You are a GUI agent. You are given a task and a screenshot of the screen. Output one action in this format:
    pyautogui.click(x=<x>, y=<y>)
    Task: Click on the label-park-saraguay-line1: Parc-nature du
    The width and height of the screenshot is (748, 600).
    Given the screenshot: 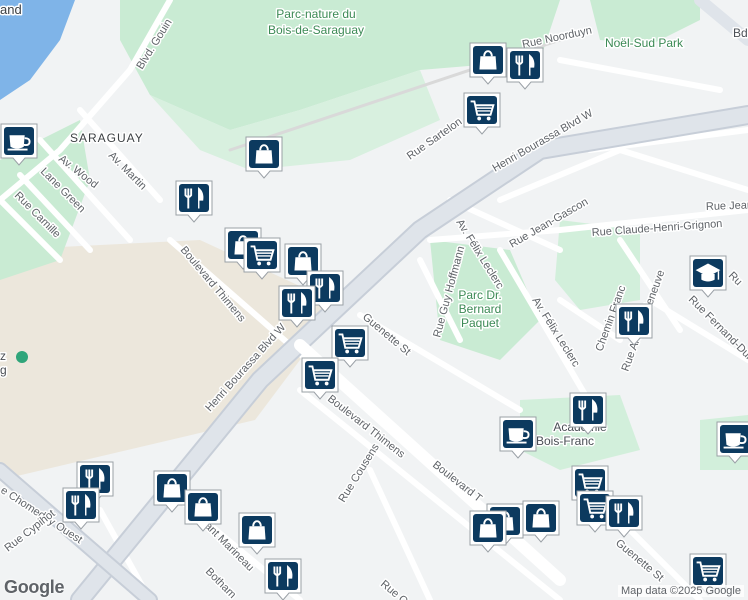 What is the action you would take?
    pyautogui.click(x=315, y=14)
    